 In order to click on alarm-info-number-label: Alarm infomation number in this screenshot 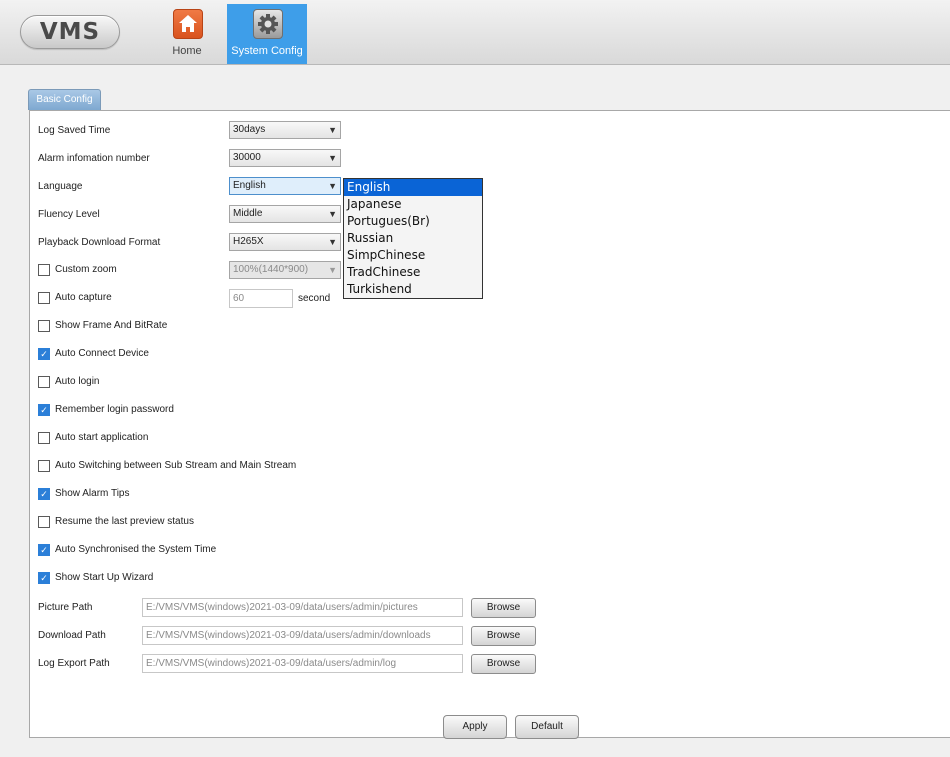, I will do `click(94, 158)`.